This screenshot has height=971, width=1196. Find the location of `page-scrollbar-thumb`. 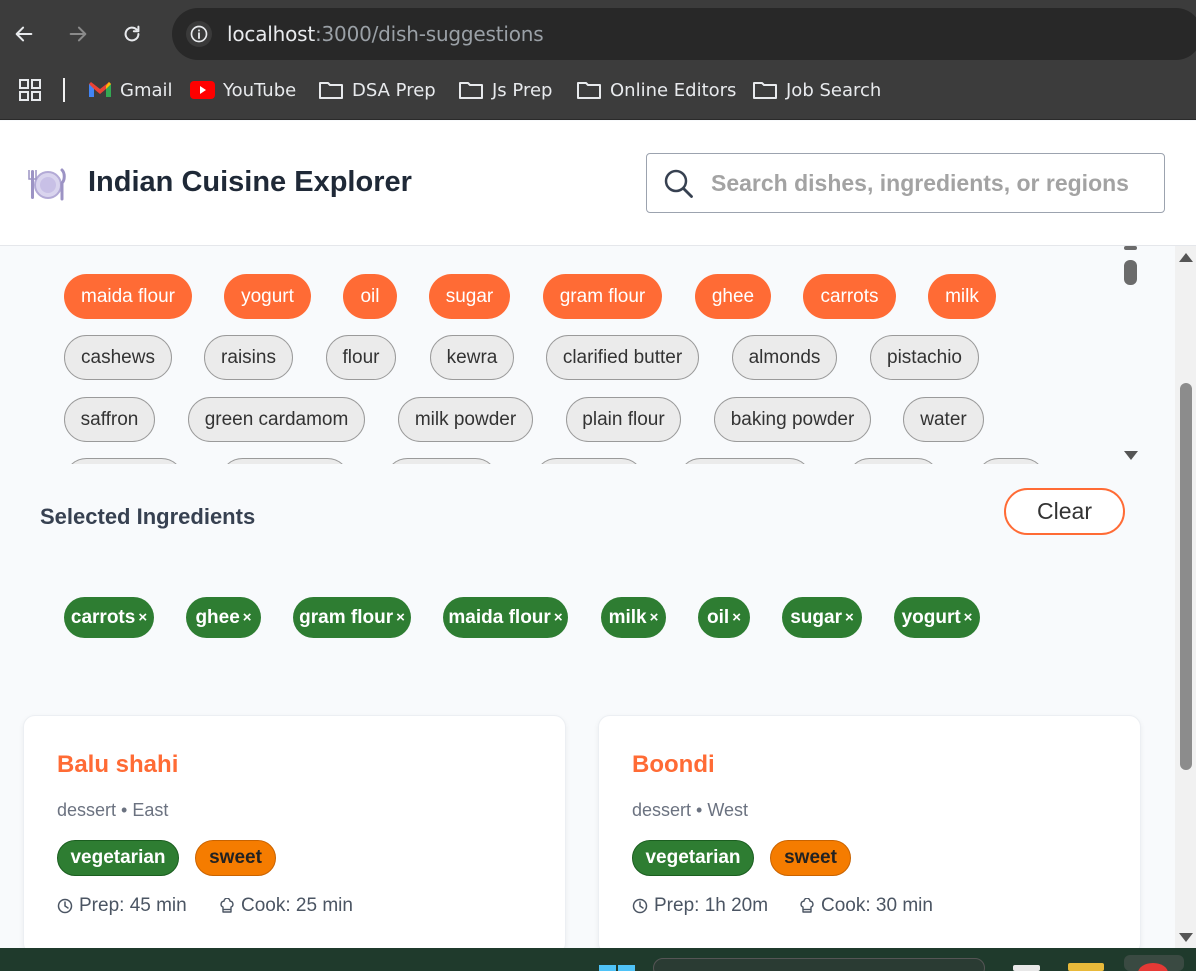

page-scrollbar-thumb is located at coordinates (1186, 576).